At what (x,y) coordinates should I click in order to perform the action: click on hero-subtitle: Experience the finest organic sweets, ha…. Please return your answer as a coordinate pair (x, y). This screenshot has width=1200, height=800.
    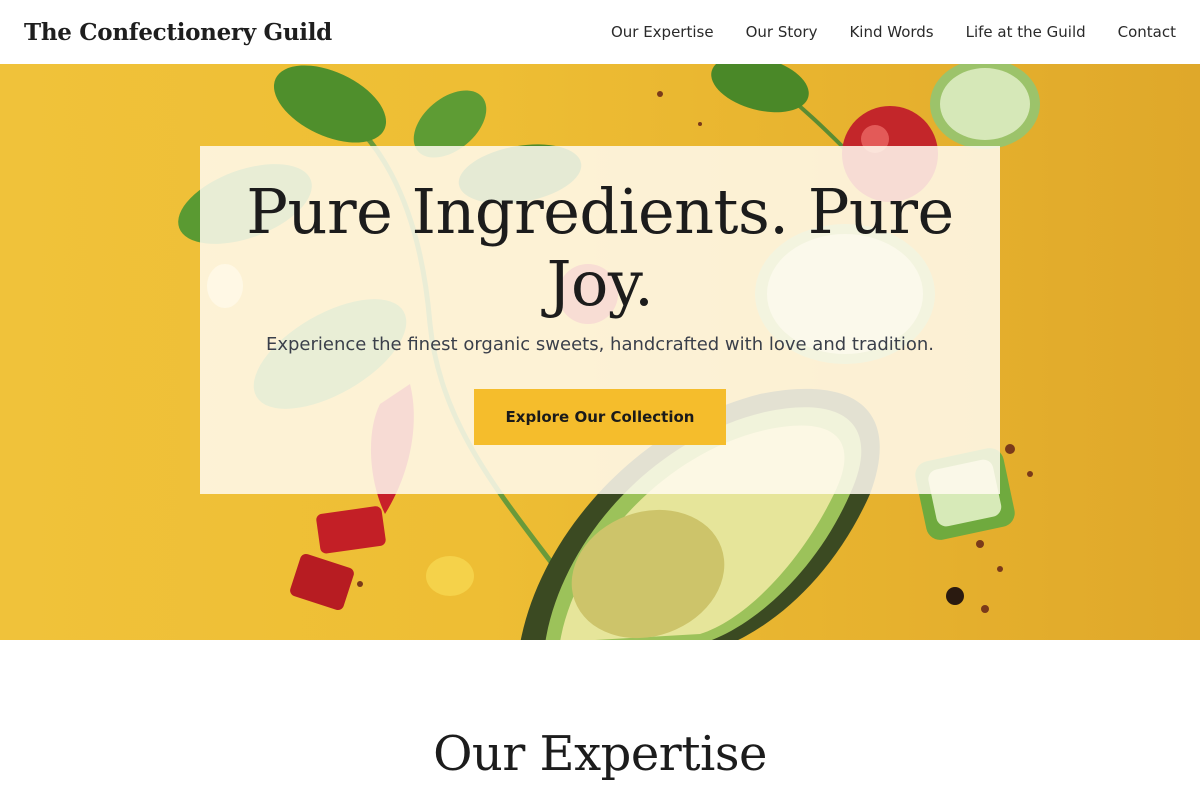
    Looking at the image, I should click on (600, 344).